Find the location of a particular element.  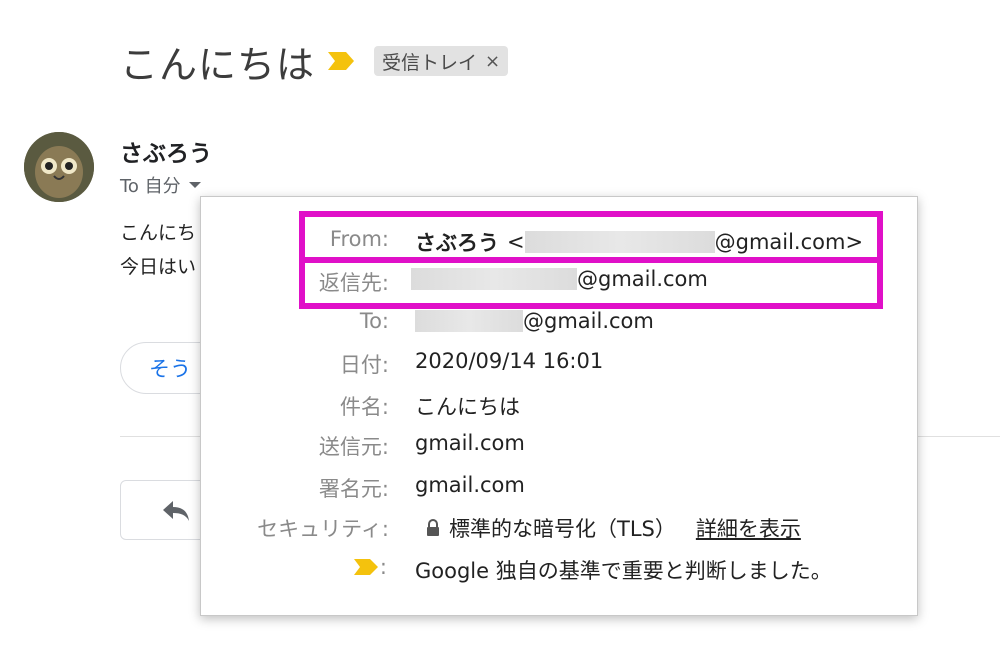

signed-by-label: 署名元: is located at coordinates (353, 489).